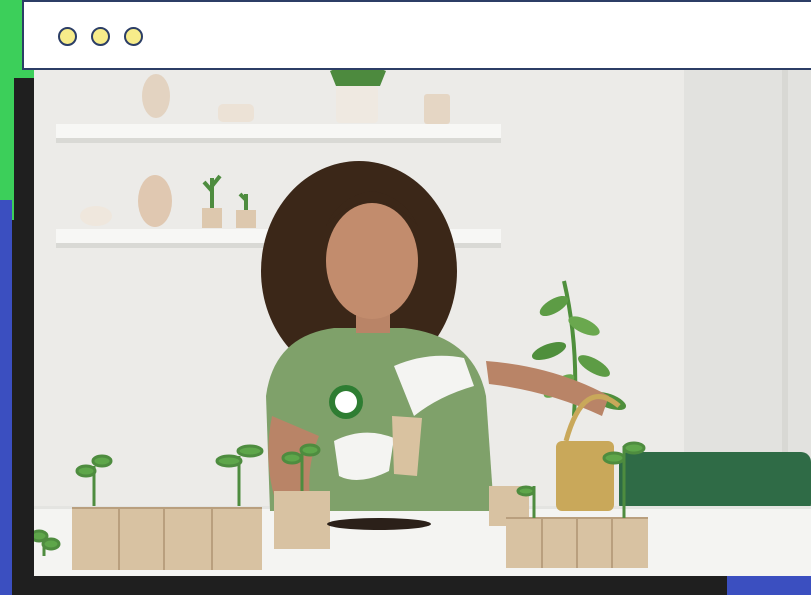 This screenshot has height=595, width=811. What do you see at coordinates (7, 145) in the screenshot?
I see `green-accent-strip` at bounding box center [7, 145].